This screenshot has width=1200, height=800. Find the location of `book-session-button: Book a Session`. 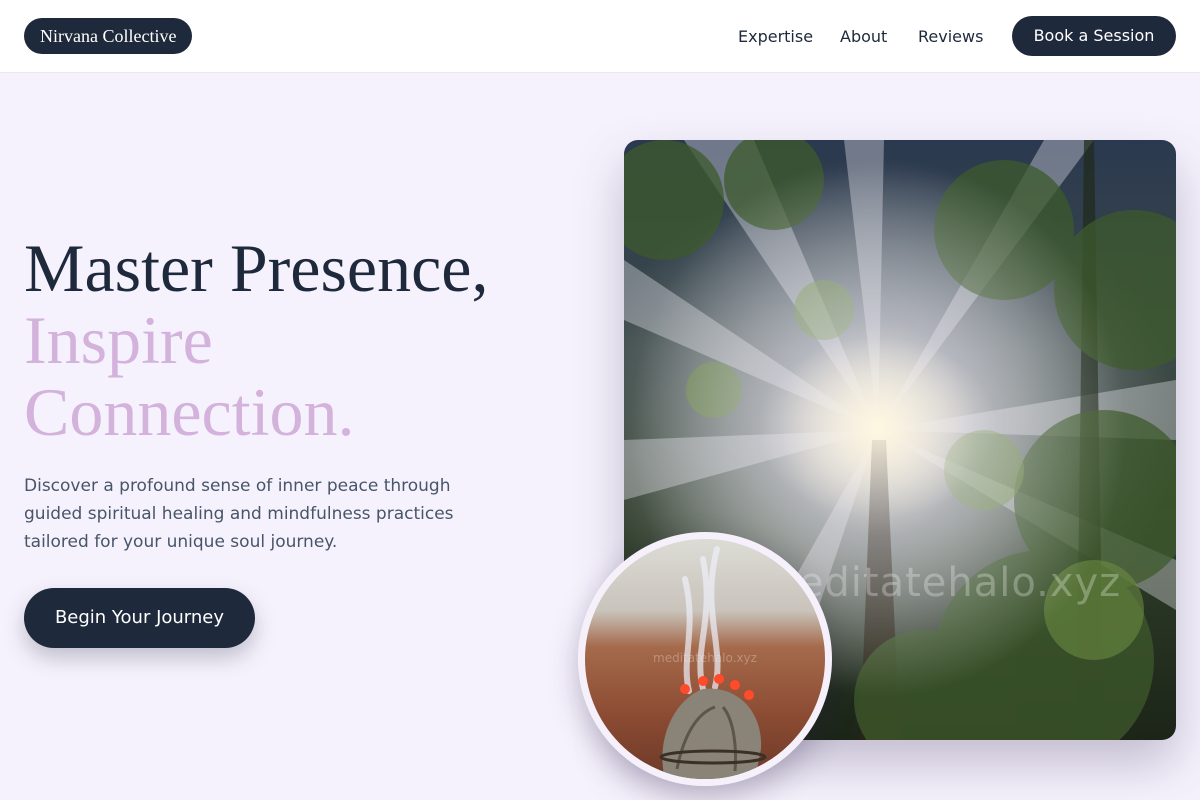

book-session-button: Book a Session is located at coordinates (1094, 36).